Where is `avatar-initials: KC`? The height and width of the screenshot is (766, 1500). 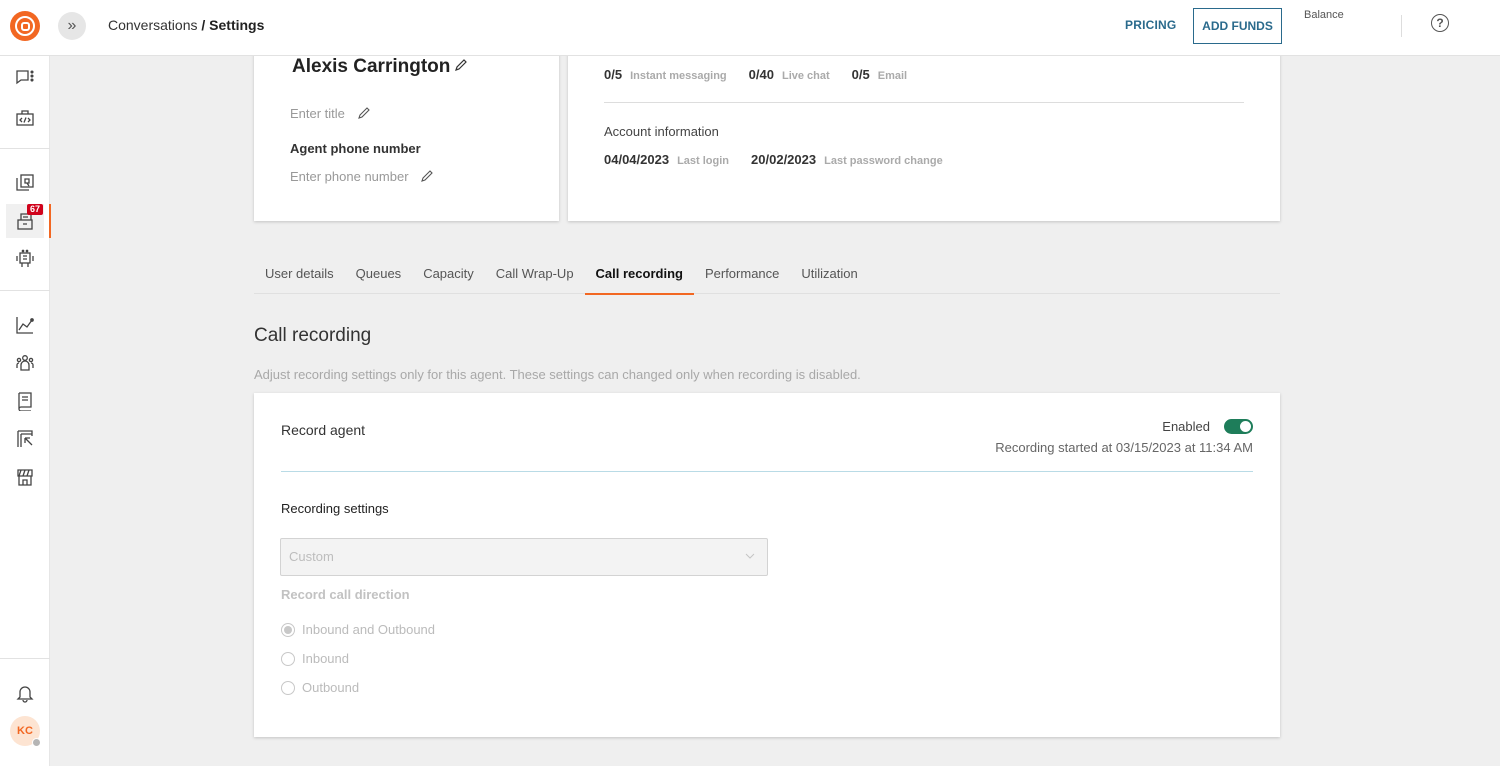 avatar-initials: KC is located at coordinates (25, 731).